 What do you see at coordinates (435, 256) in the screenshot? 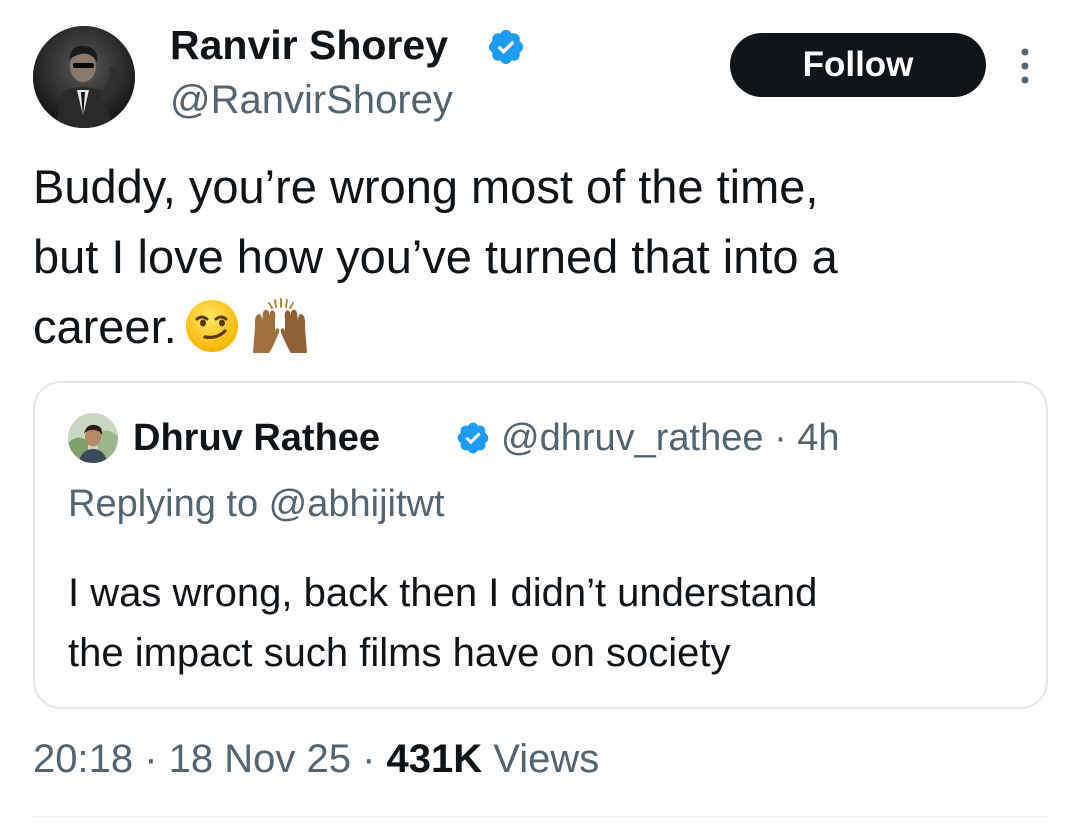
I see `tweet-text-line: but I love how you’ve turned that into a` at bounding box center [435, 256].